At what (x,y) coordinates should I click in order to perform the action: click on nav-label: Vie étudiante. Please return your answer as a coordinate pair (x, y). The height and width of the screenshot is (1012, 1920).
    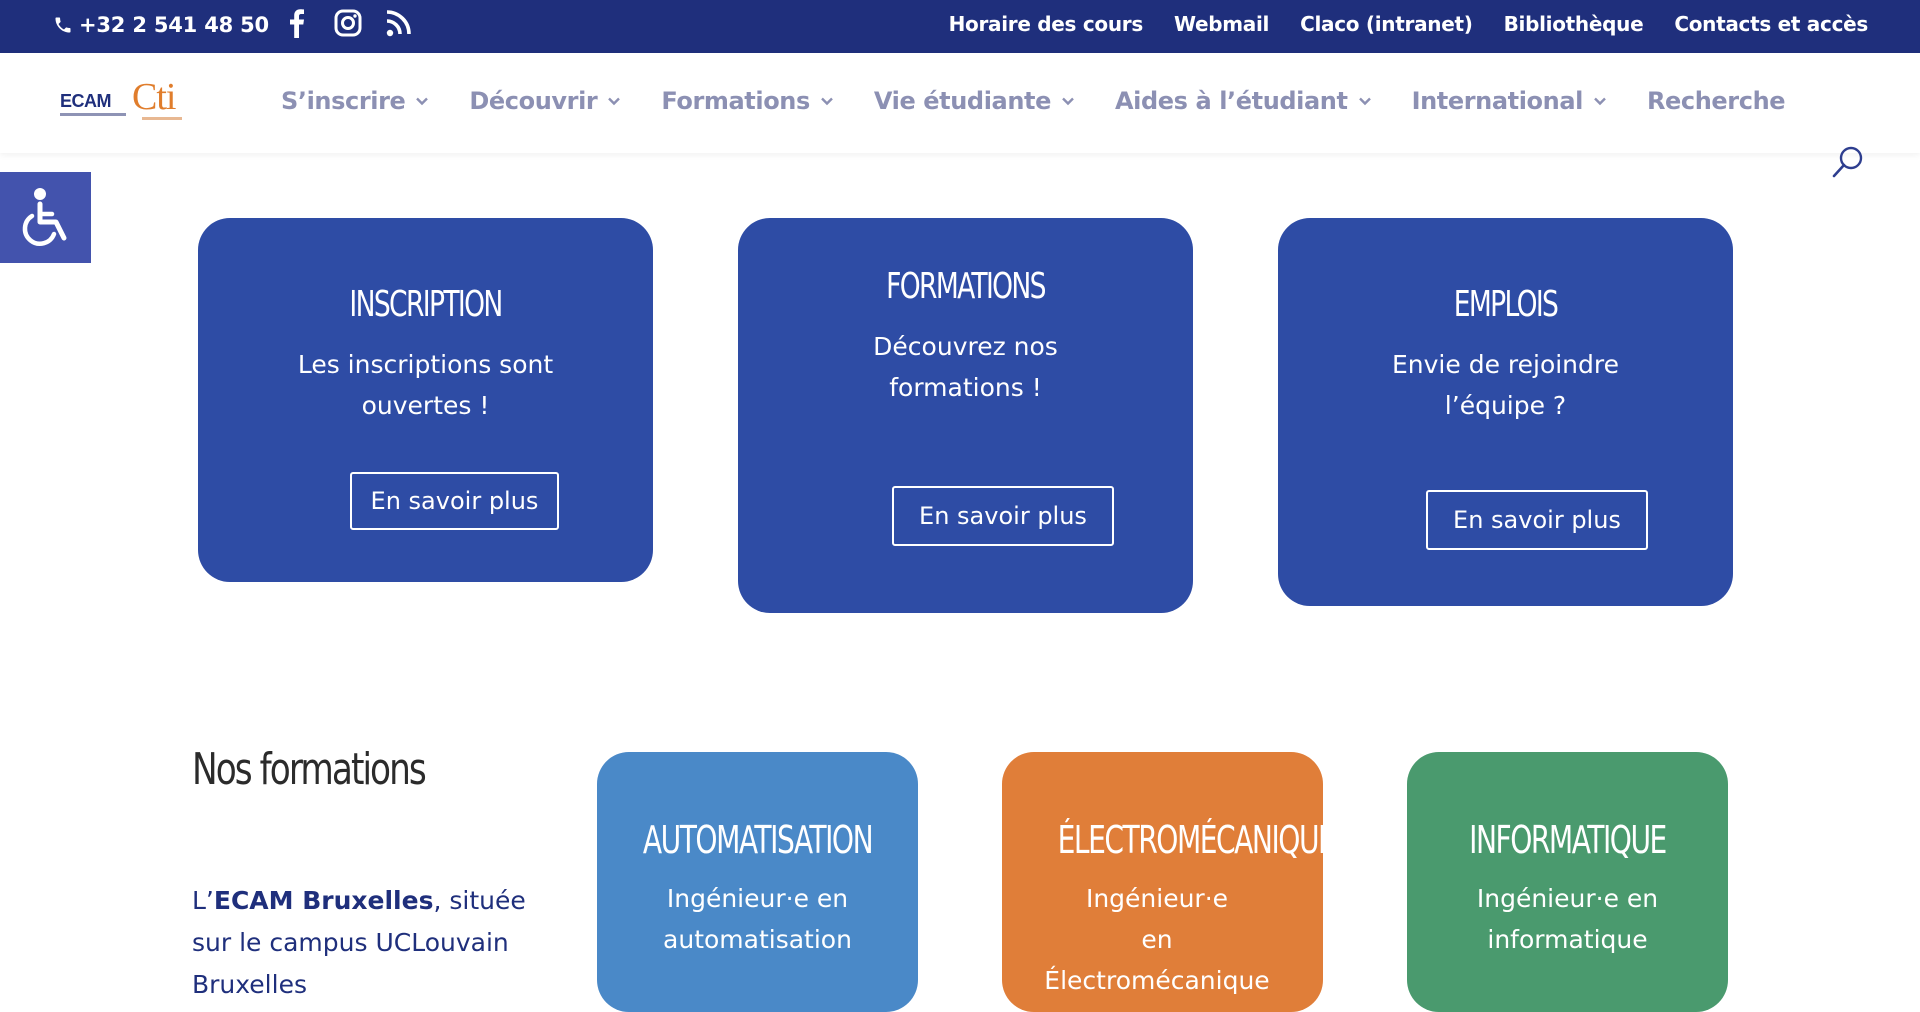
    Looking at the image, I should click on (962, 101).